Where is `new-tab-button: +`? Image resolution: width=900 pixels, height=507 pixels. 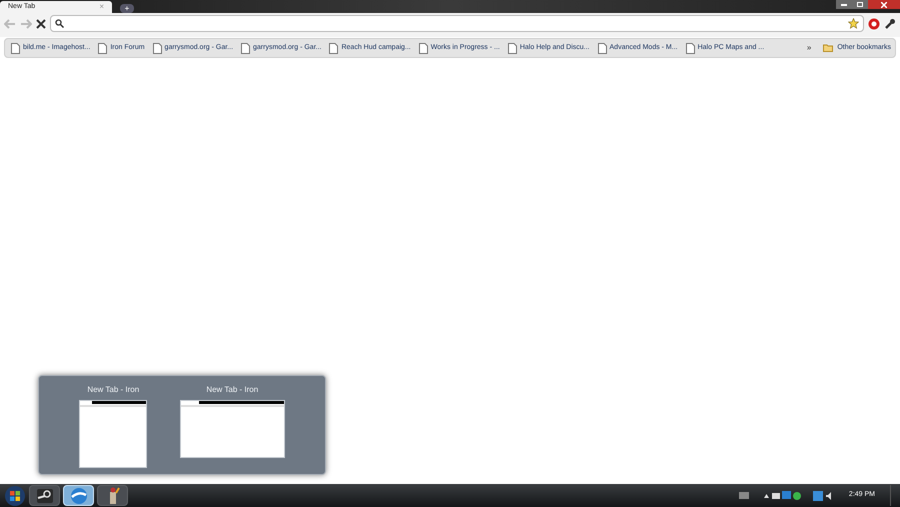
new-tab-button: + is located at coordinates (127, 8).